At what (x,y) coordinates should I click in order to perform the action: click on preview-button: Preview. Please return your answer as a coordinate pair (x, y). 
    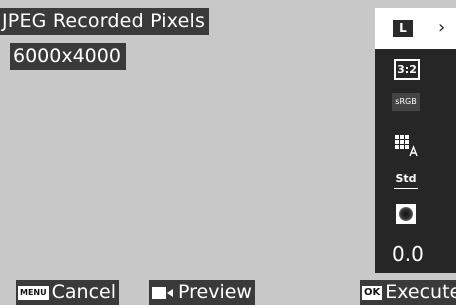
    Looking at the image, I should click on (202, 292).